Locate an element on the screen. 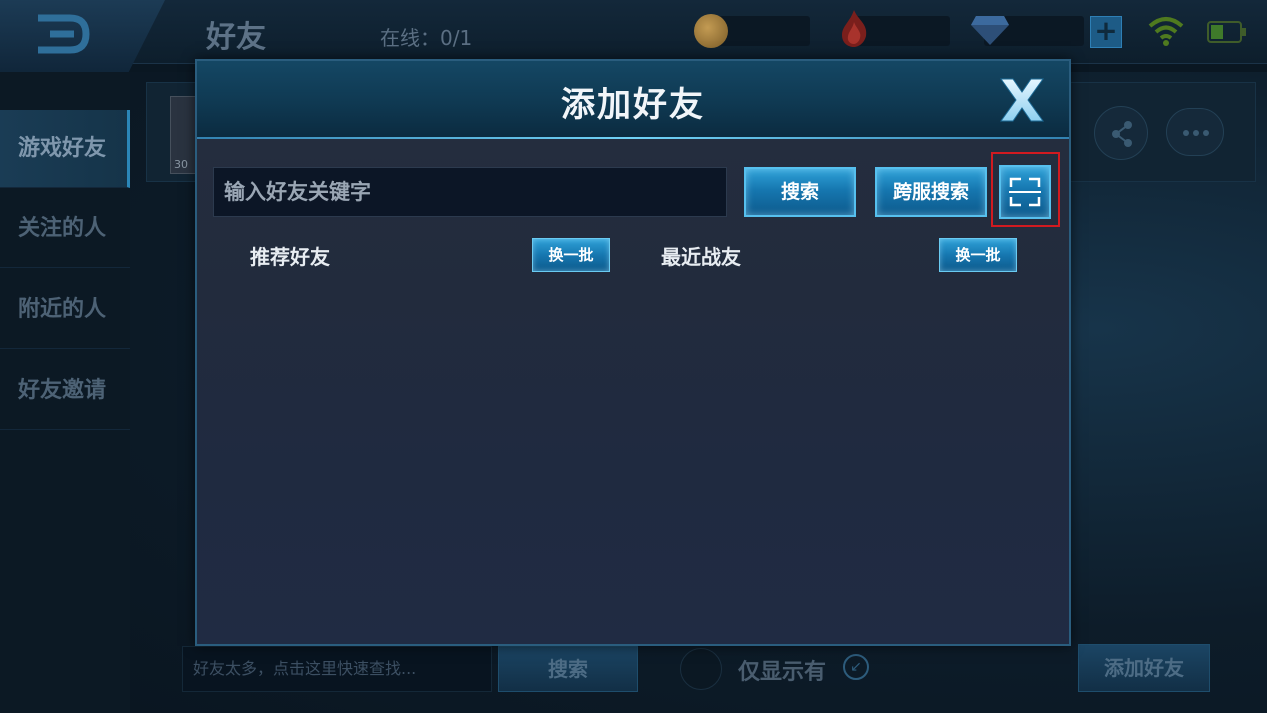 The image size is (1267, 713). flame-icon is located at coordinates (854, 28).